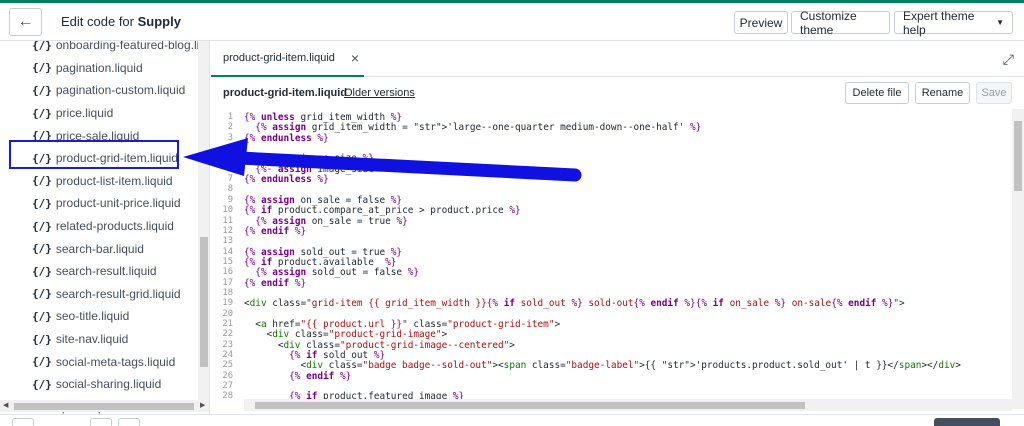 The height and width of the screenshot is (426, 1024). Describe the element at coordinates (942, 93) in the screenshot. I see `rename-button: Rename` at that location.